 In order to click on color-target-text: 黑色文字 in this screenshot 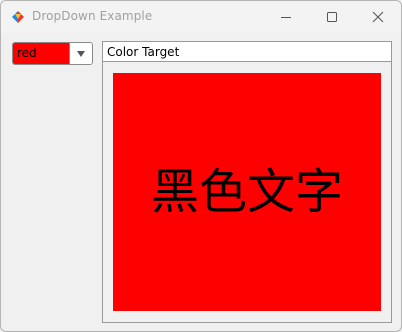, I will do `click(246, 192)`.